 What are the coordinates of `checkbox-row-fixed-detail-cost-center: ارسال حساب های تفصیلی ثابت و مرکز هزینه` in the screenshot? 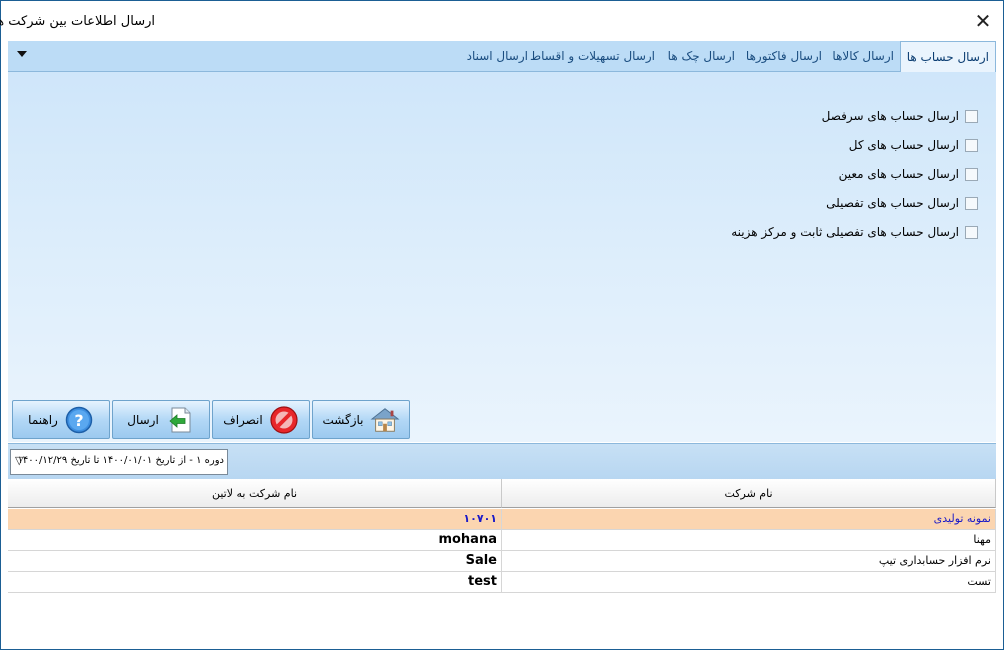 It's located at (854, 232).